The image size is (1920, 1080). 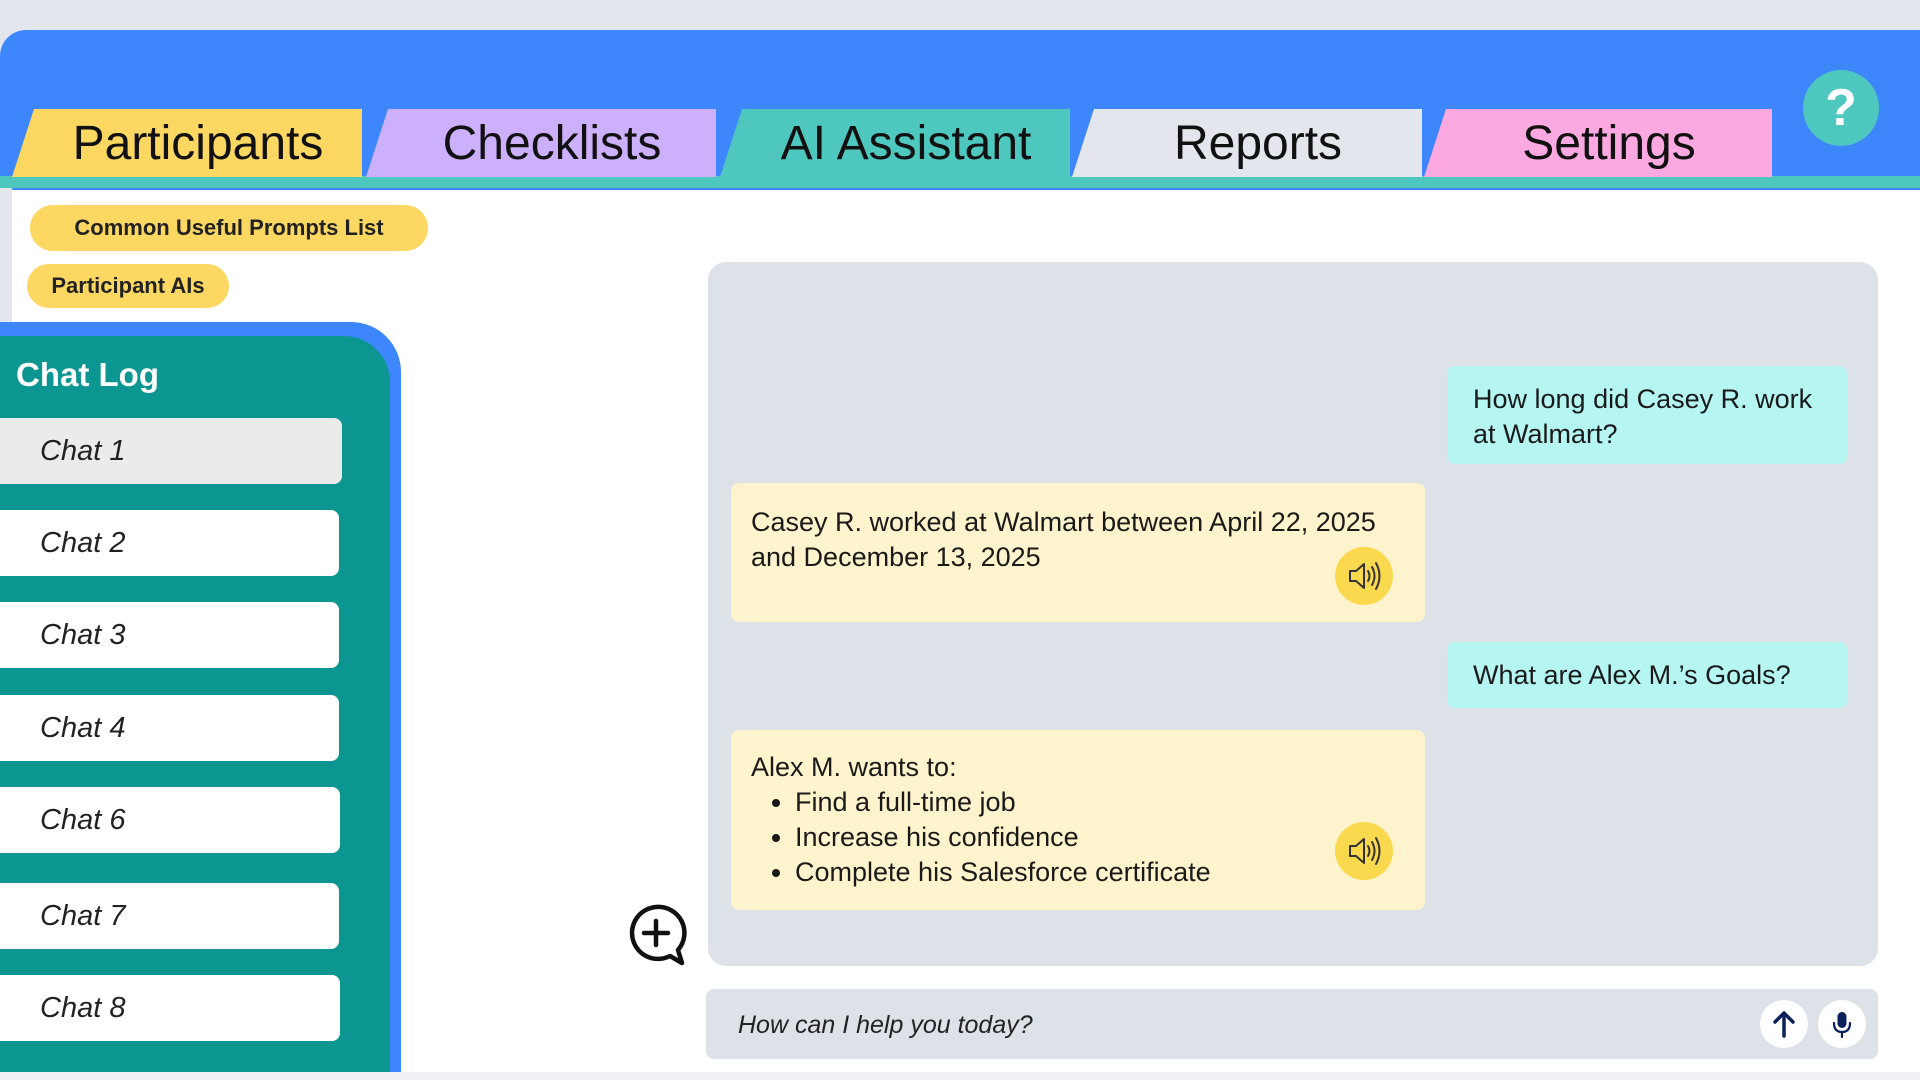 I want to click on arrow-up-icon, so click(x=1784, y=1024).